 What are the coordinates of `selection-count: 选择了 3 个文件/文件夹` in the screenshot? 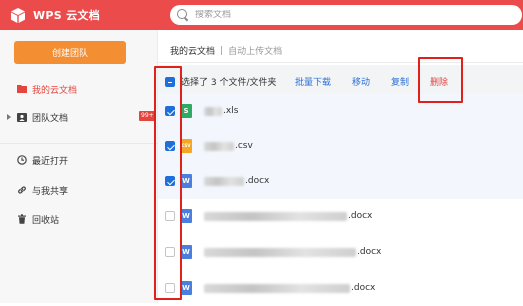 It's located at (229, 83).